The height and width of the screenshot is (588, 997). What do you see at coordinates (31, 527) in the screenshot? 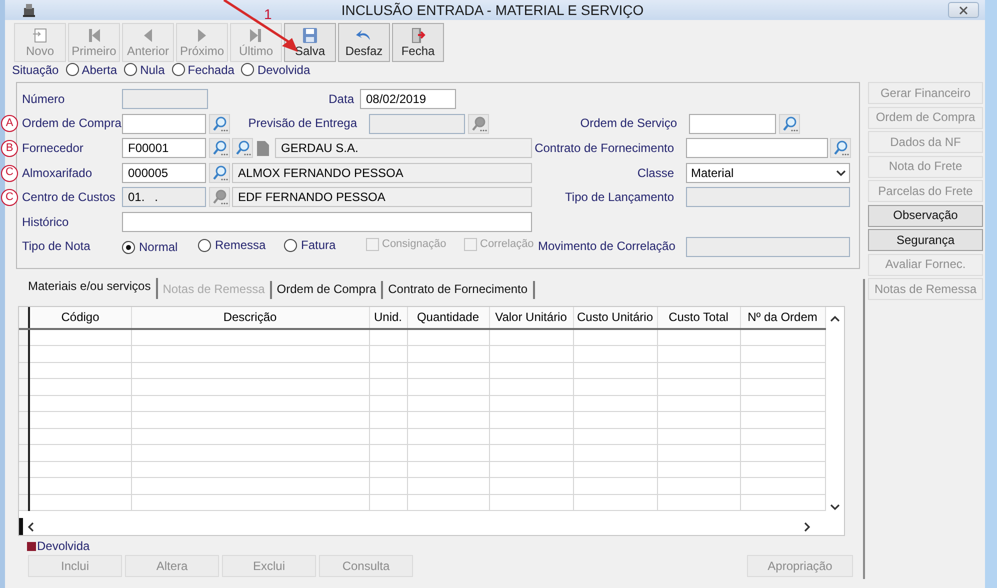
I see `scroll-left-icon` at bounding box center [31, 527].